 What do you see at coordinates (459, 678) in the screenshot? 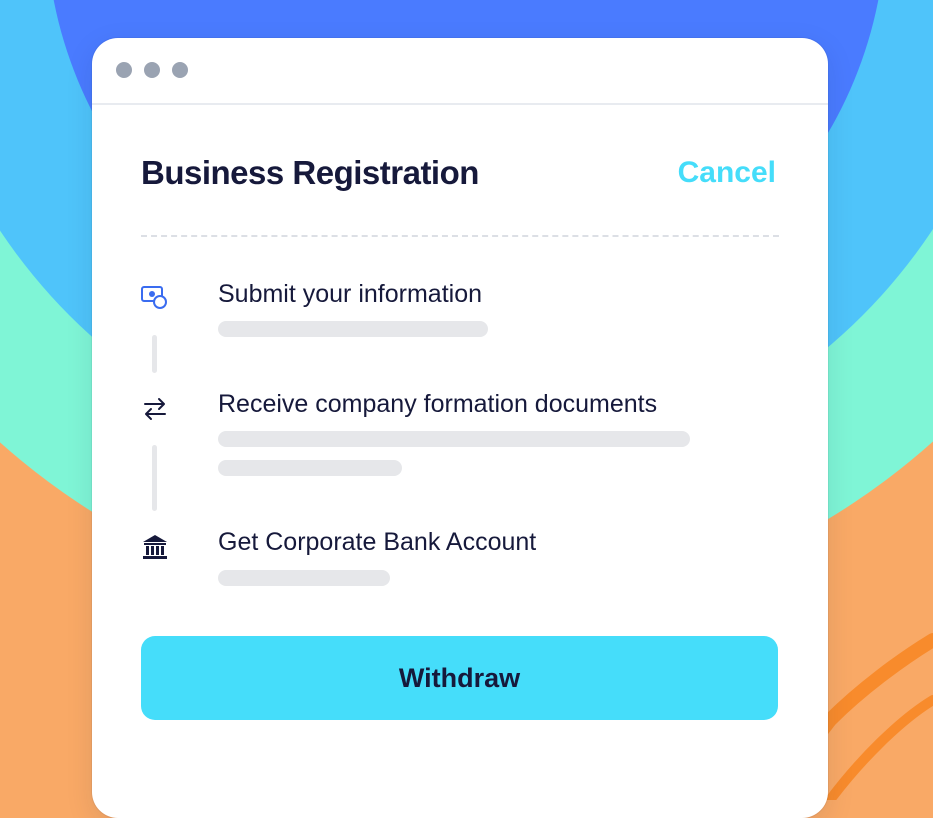
I see `withdraw-button: Withdraw` at bounding box center [459, 678].